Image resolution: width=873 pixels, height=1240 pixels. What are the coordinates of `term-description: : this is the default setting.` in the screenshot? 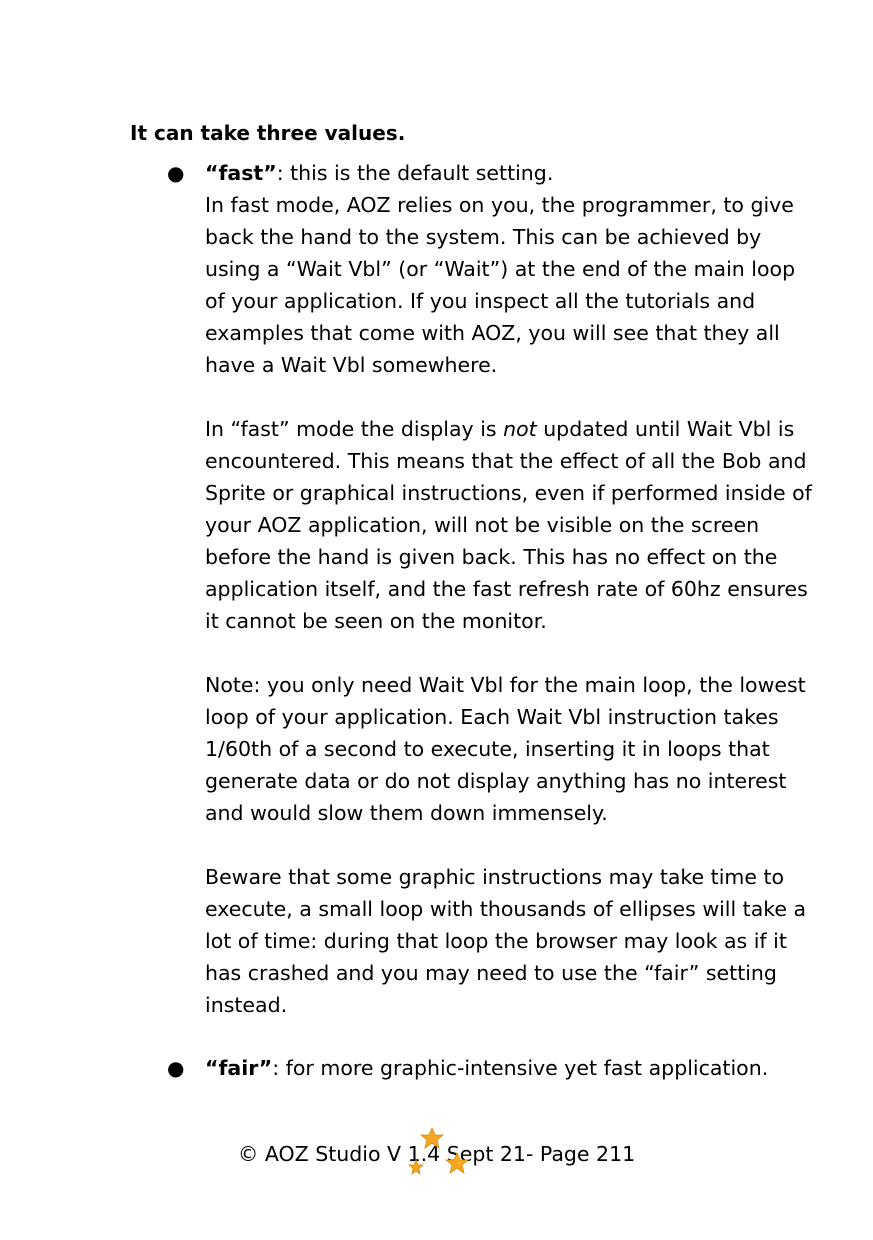 It's located at (415, 173).